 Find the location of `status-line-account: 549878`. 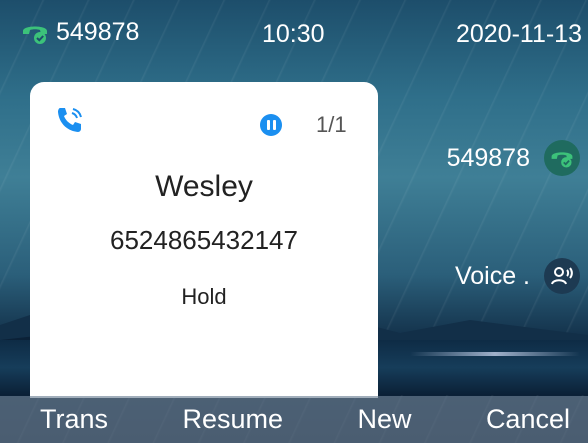

status-line-account: 549878 is located at coordinates (79, 32).